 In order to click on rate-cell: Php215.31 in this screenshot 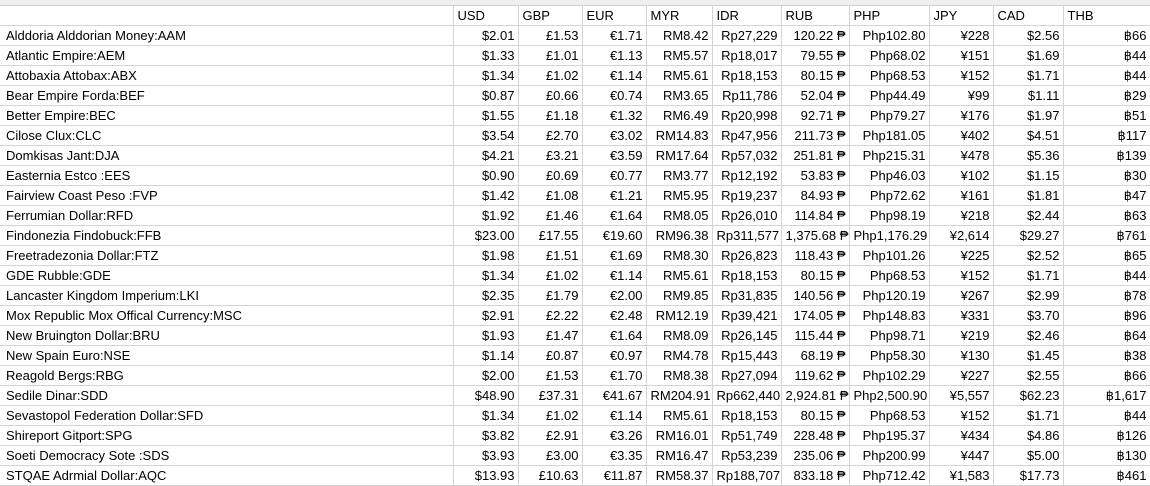, I will do `click(889, 155)`.